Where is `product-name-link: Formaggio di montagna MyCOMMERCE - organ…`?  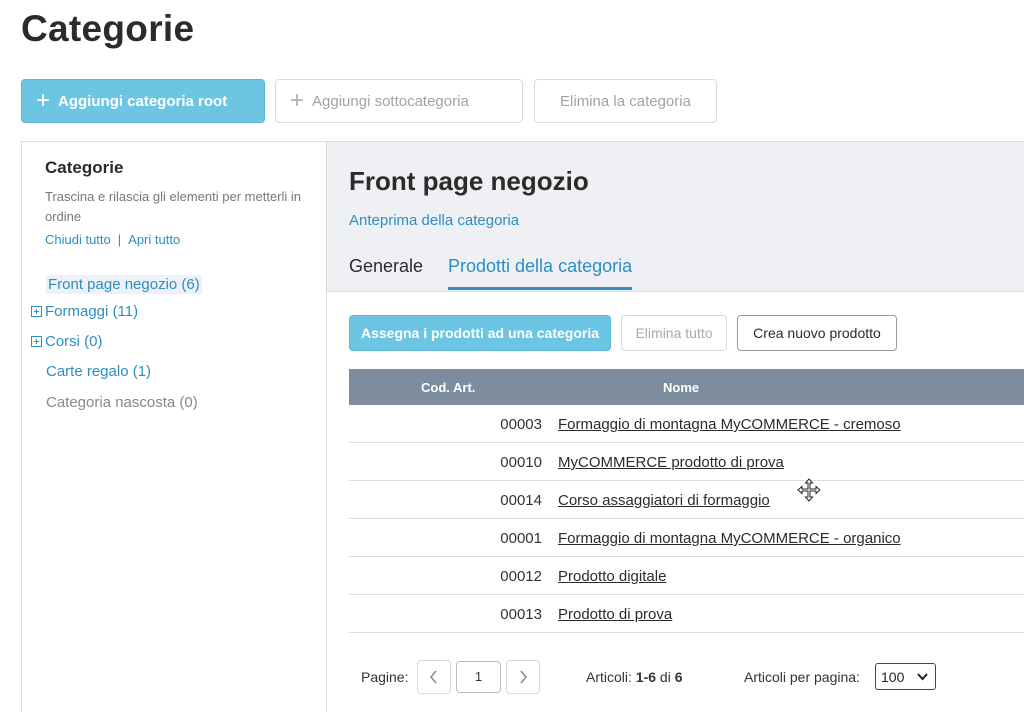 product-name-link: Formaggio di montagna MyCOMMERCE - organ… is located at coordinates (729, 538).